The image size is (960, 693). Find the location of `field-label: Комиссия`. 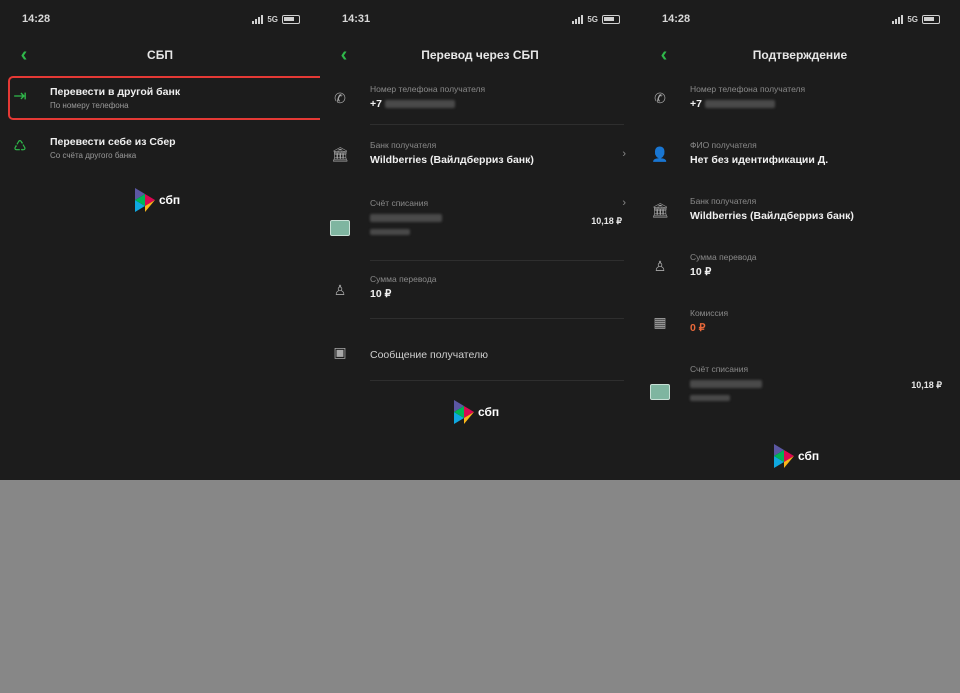

field-label: Комиссия is located at coordinates (709, 313).